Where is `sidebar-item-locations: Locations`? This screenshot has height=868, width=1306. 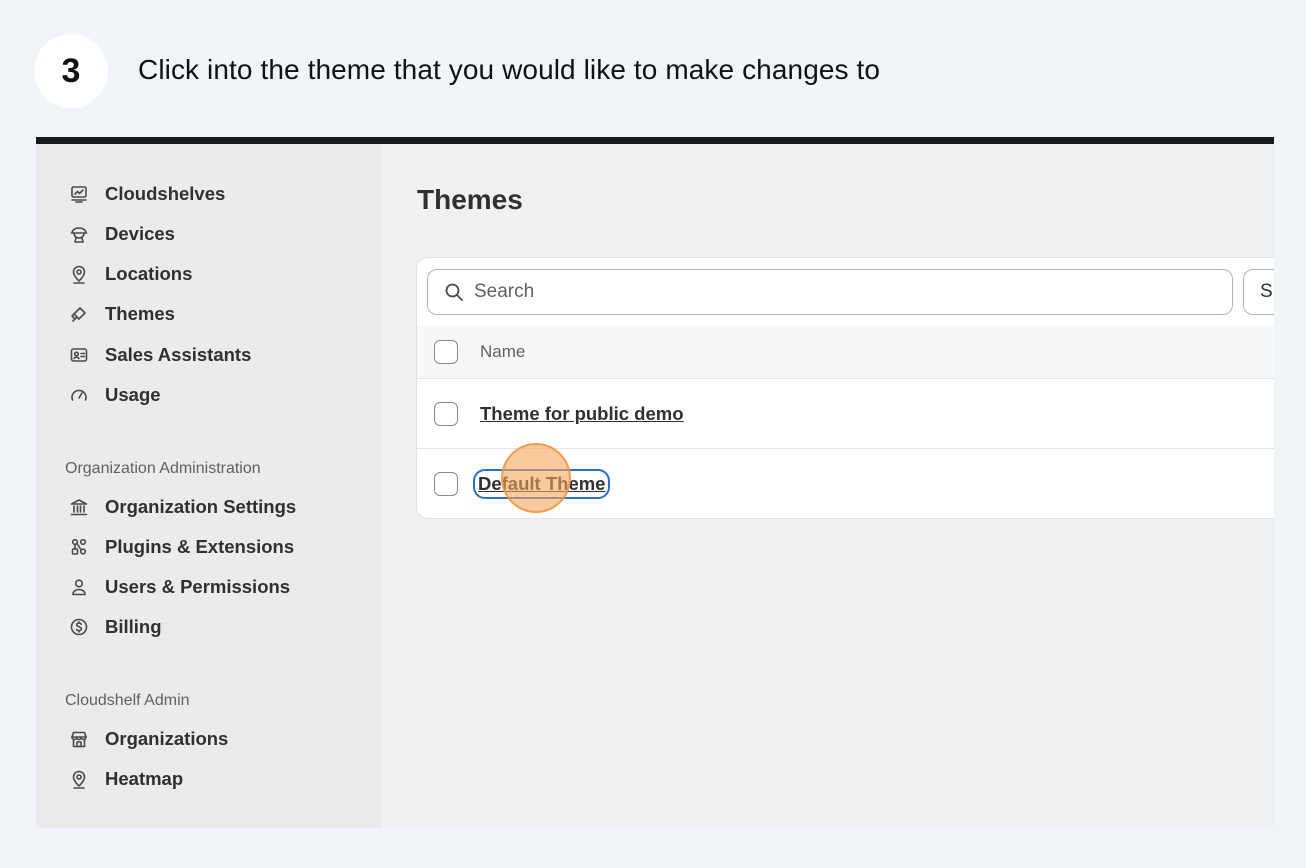 sidebar-item-locations: Locations is located at coordinates (130, 274).